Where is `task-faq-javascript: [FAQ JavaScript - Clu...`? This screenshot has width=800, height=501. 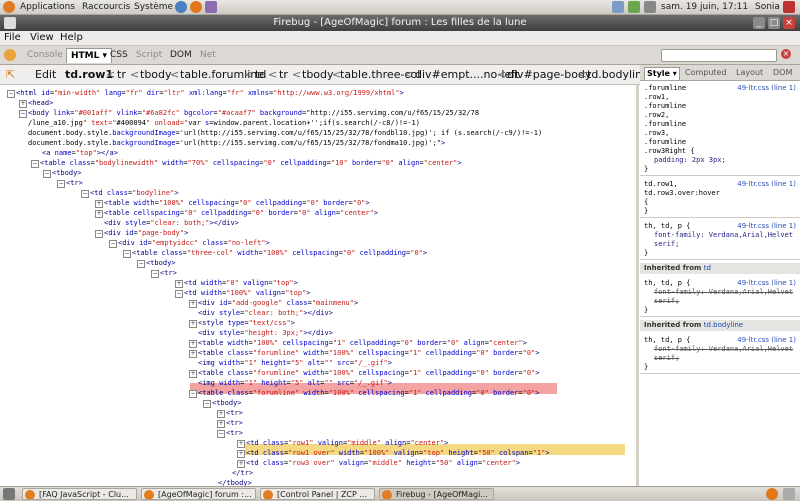 task-faq-javascript: [FAQ JavaScript - Clu... is located at coordinates (79, 494).